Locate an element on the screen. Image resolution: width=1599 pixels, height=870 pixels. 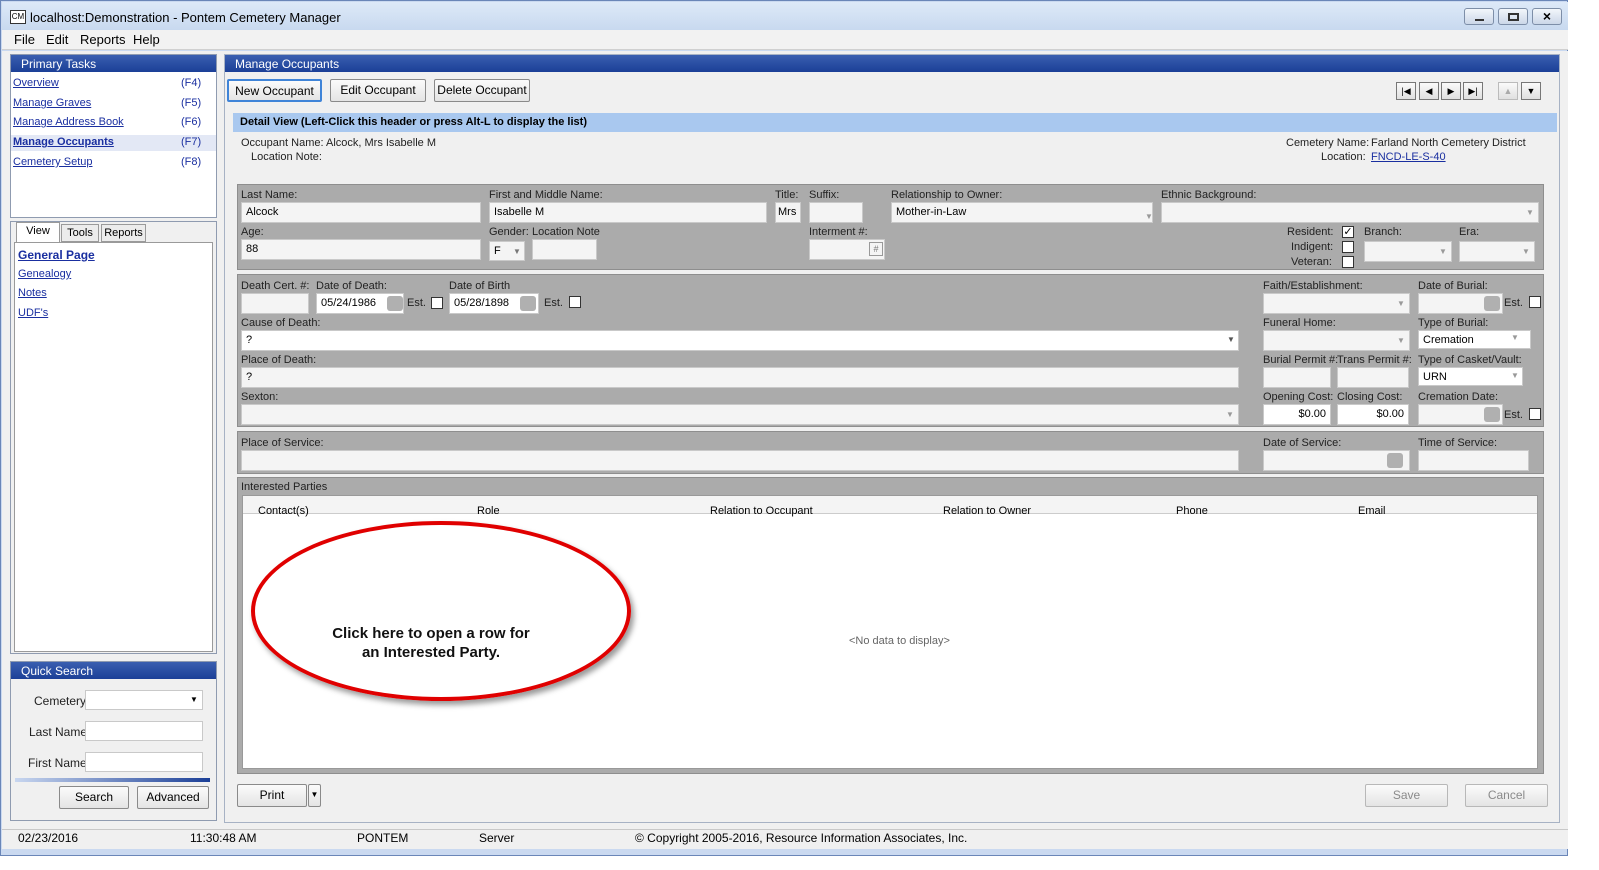
burial-permit-field is located at coordinates (1297, 377).